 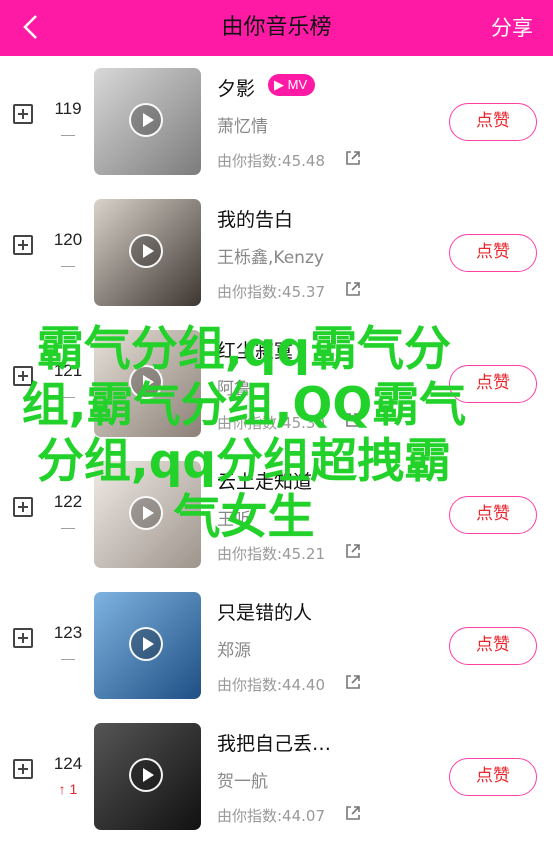 I want to click on rank-trend: ↑ 1, so click(x=68, y=789).